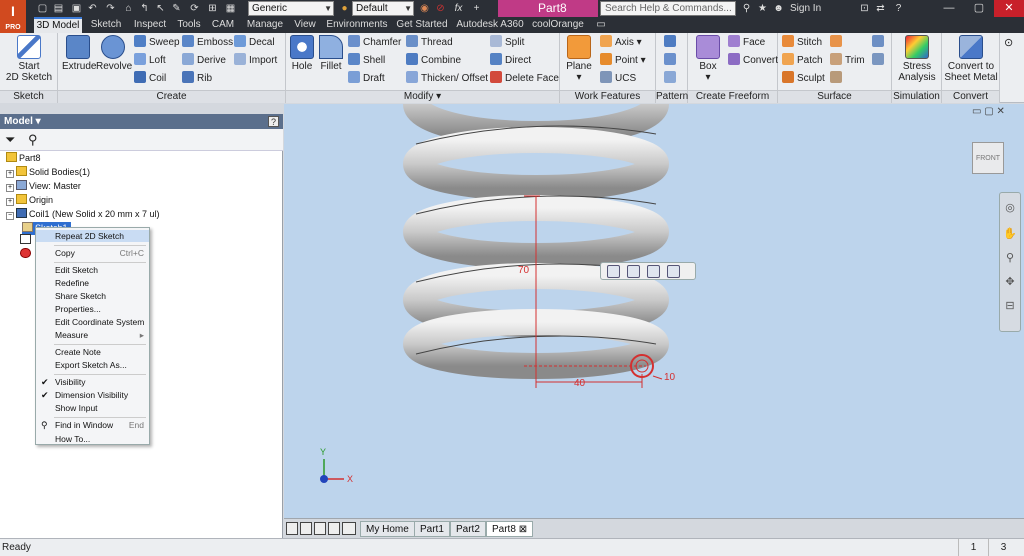 The width and height of the screenshot is (1024, 556). I want to click on menu-create-note: Create Note, so click(92, 352).